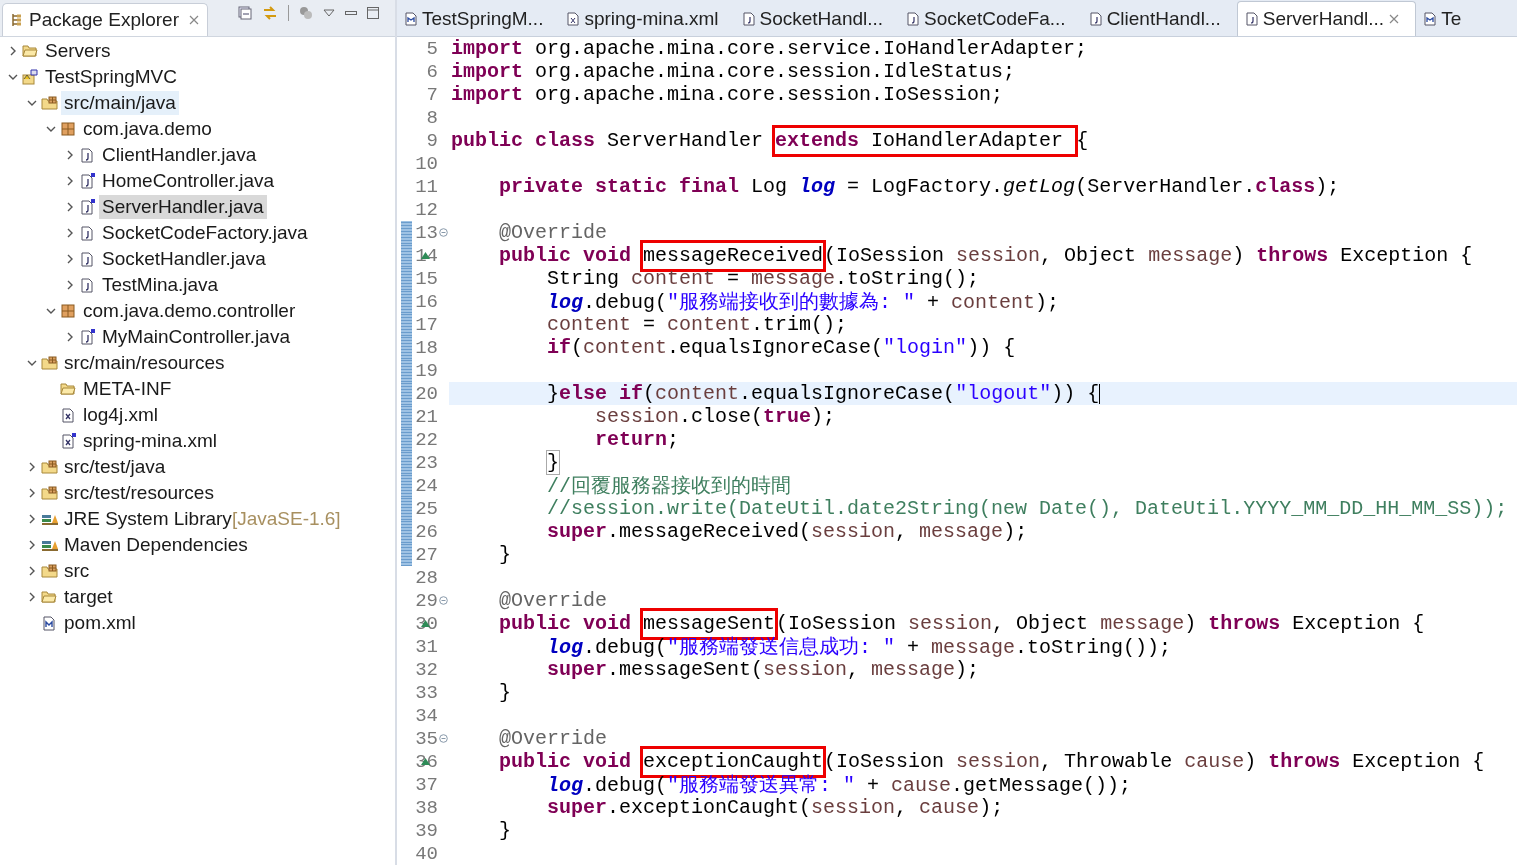 This screenshot has height=865, width=1517. I want to click on maven-file-icon, so click(49, 623).